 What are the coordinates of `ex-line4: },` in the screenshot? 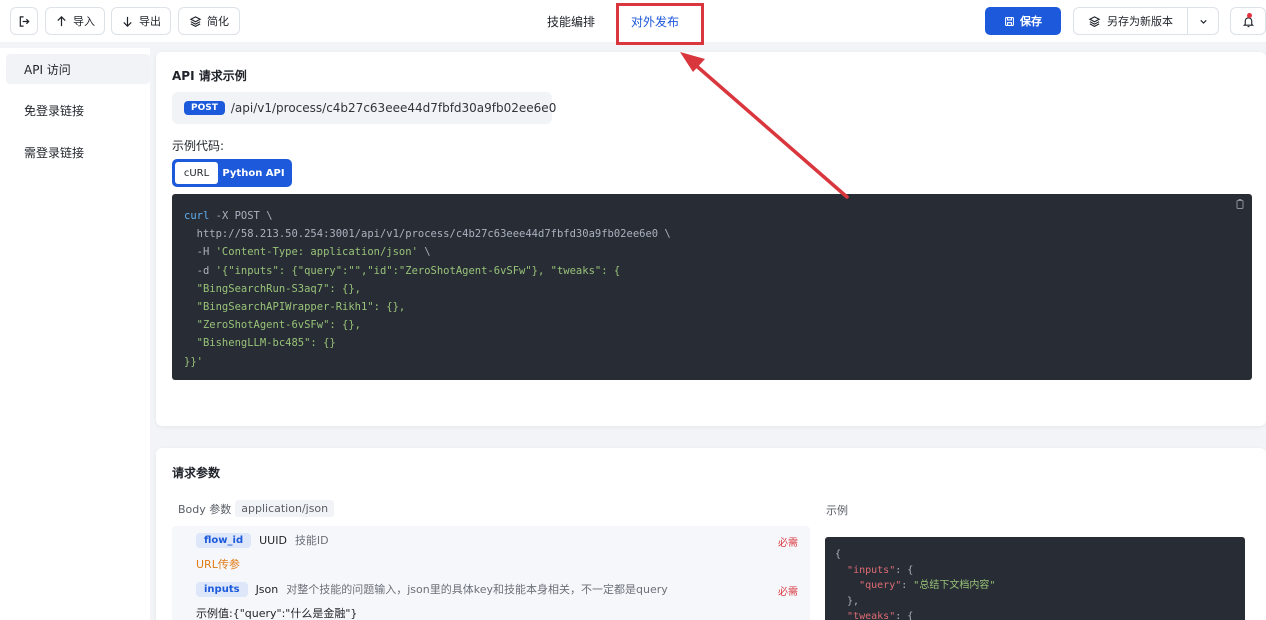 It's located at (847, 601).